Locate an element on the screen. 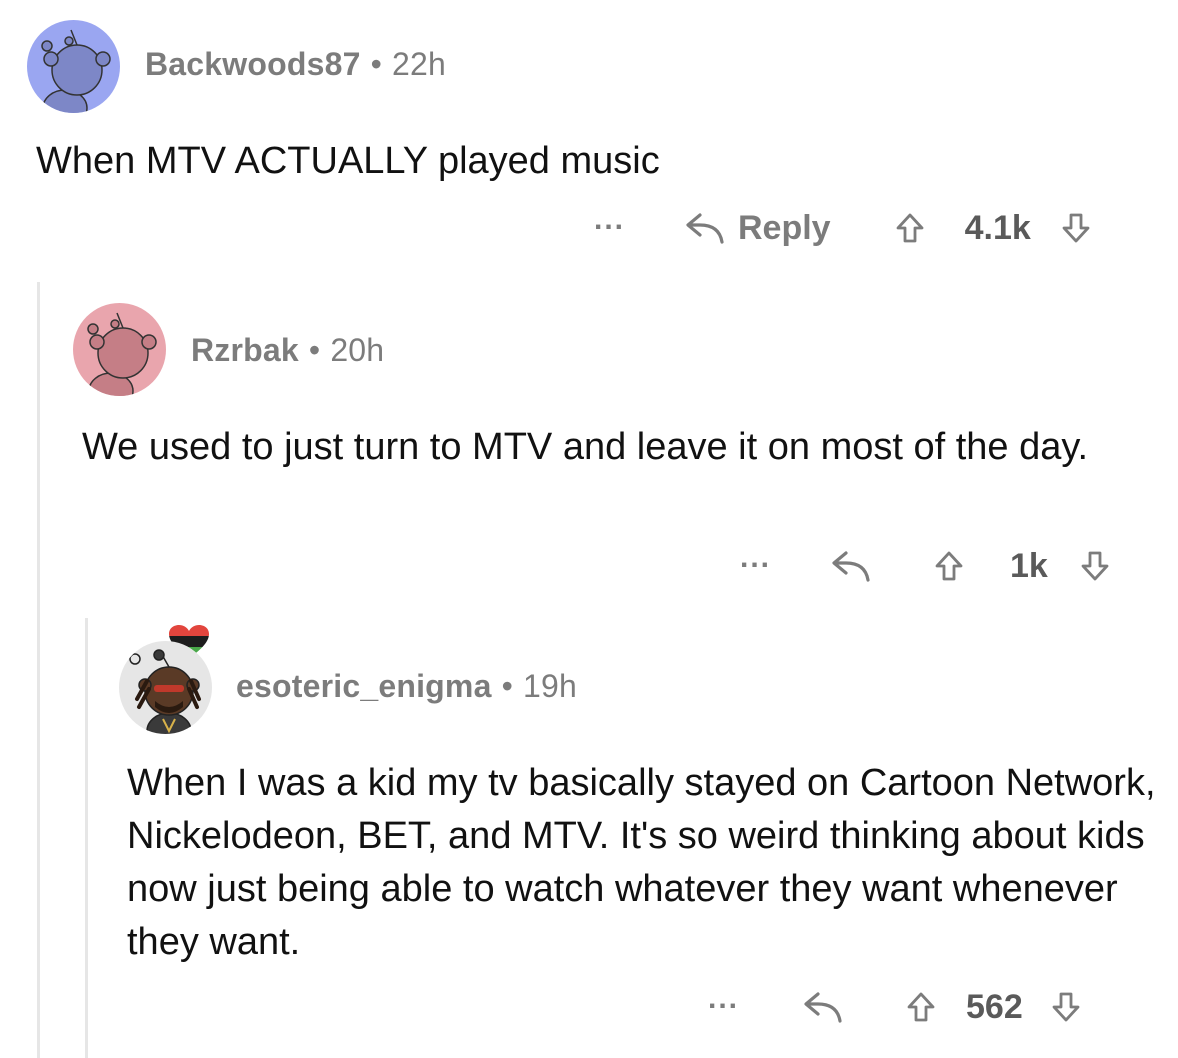  reply-button: Reply is located at coordinates (756, 228).